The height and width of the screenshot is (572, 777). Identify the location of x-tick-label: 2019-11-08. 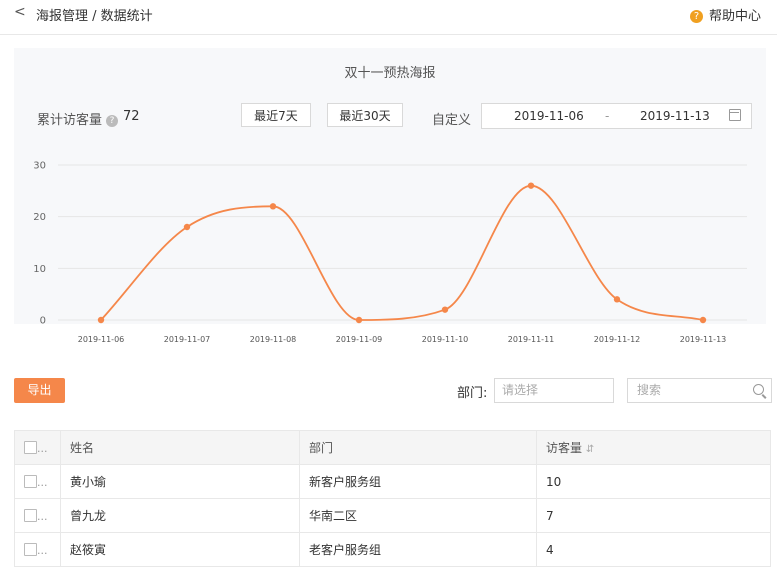
(273, 339).